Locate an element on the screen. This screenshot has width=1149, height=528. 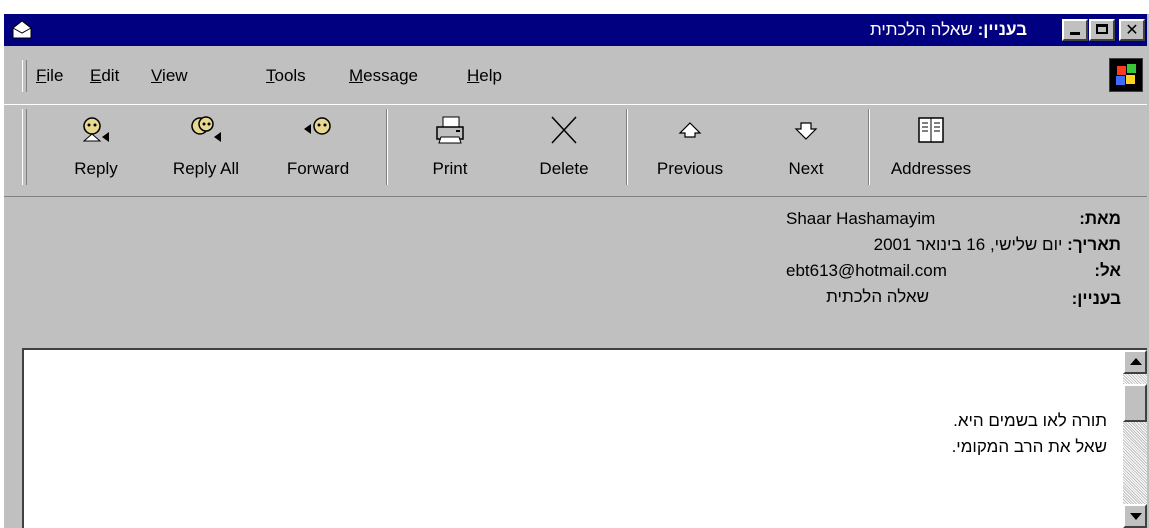
addresses-button: Addresses is located at coordinates (931, 147).